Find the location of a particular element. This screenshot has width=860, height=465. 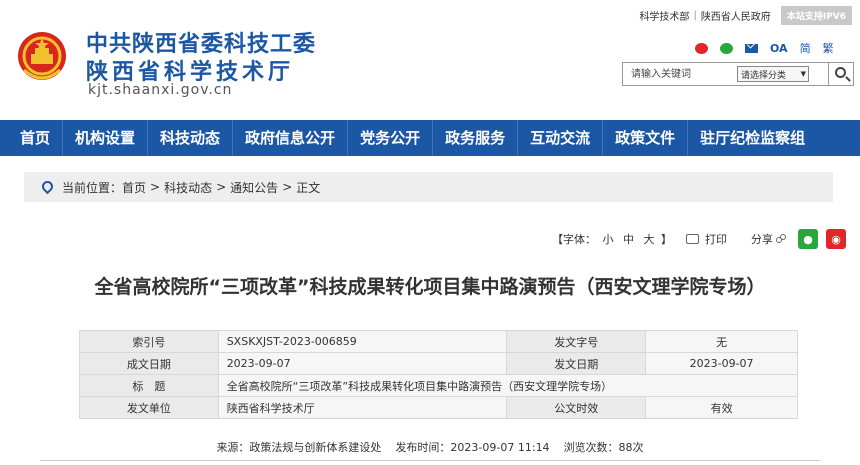

link-shaanxi-gov: 陕西省人民政府 is located at coordinates (736, 15).